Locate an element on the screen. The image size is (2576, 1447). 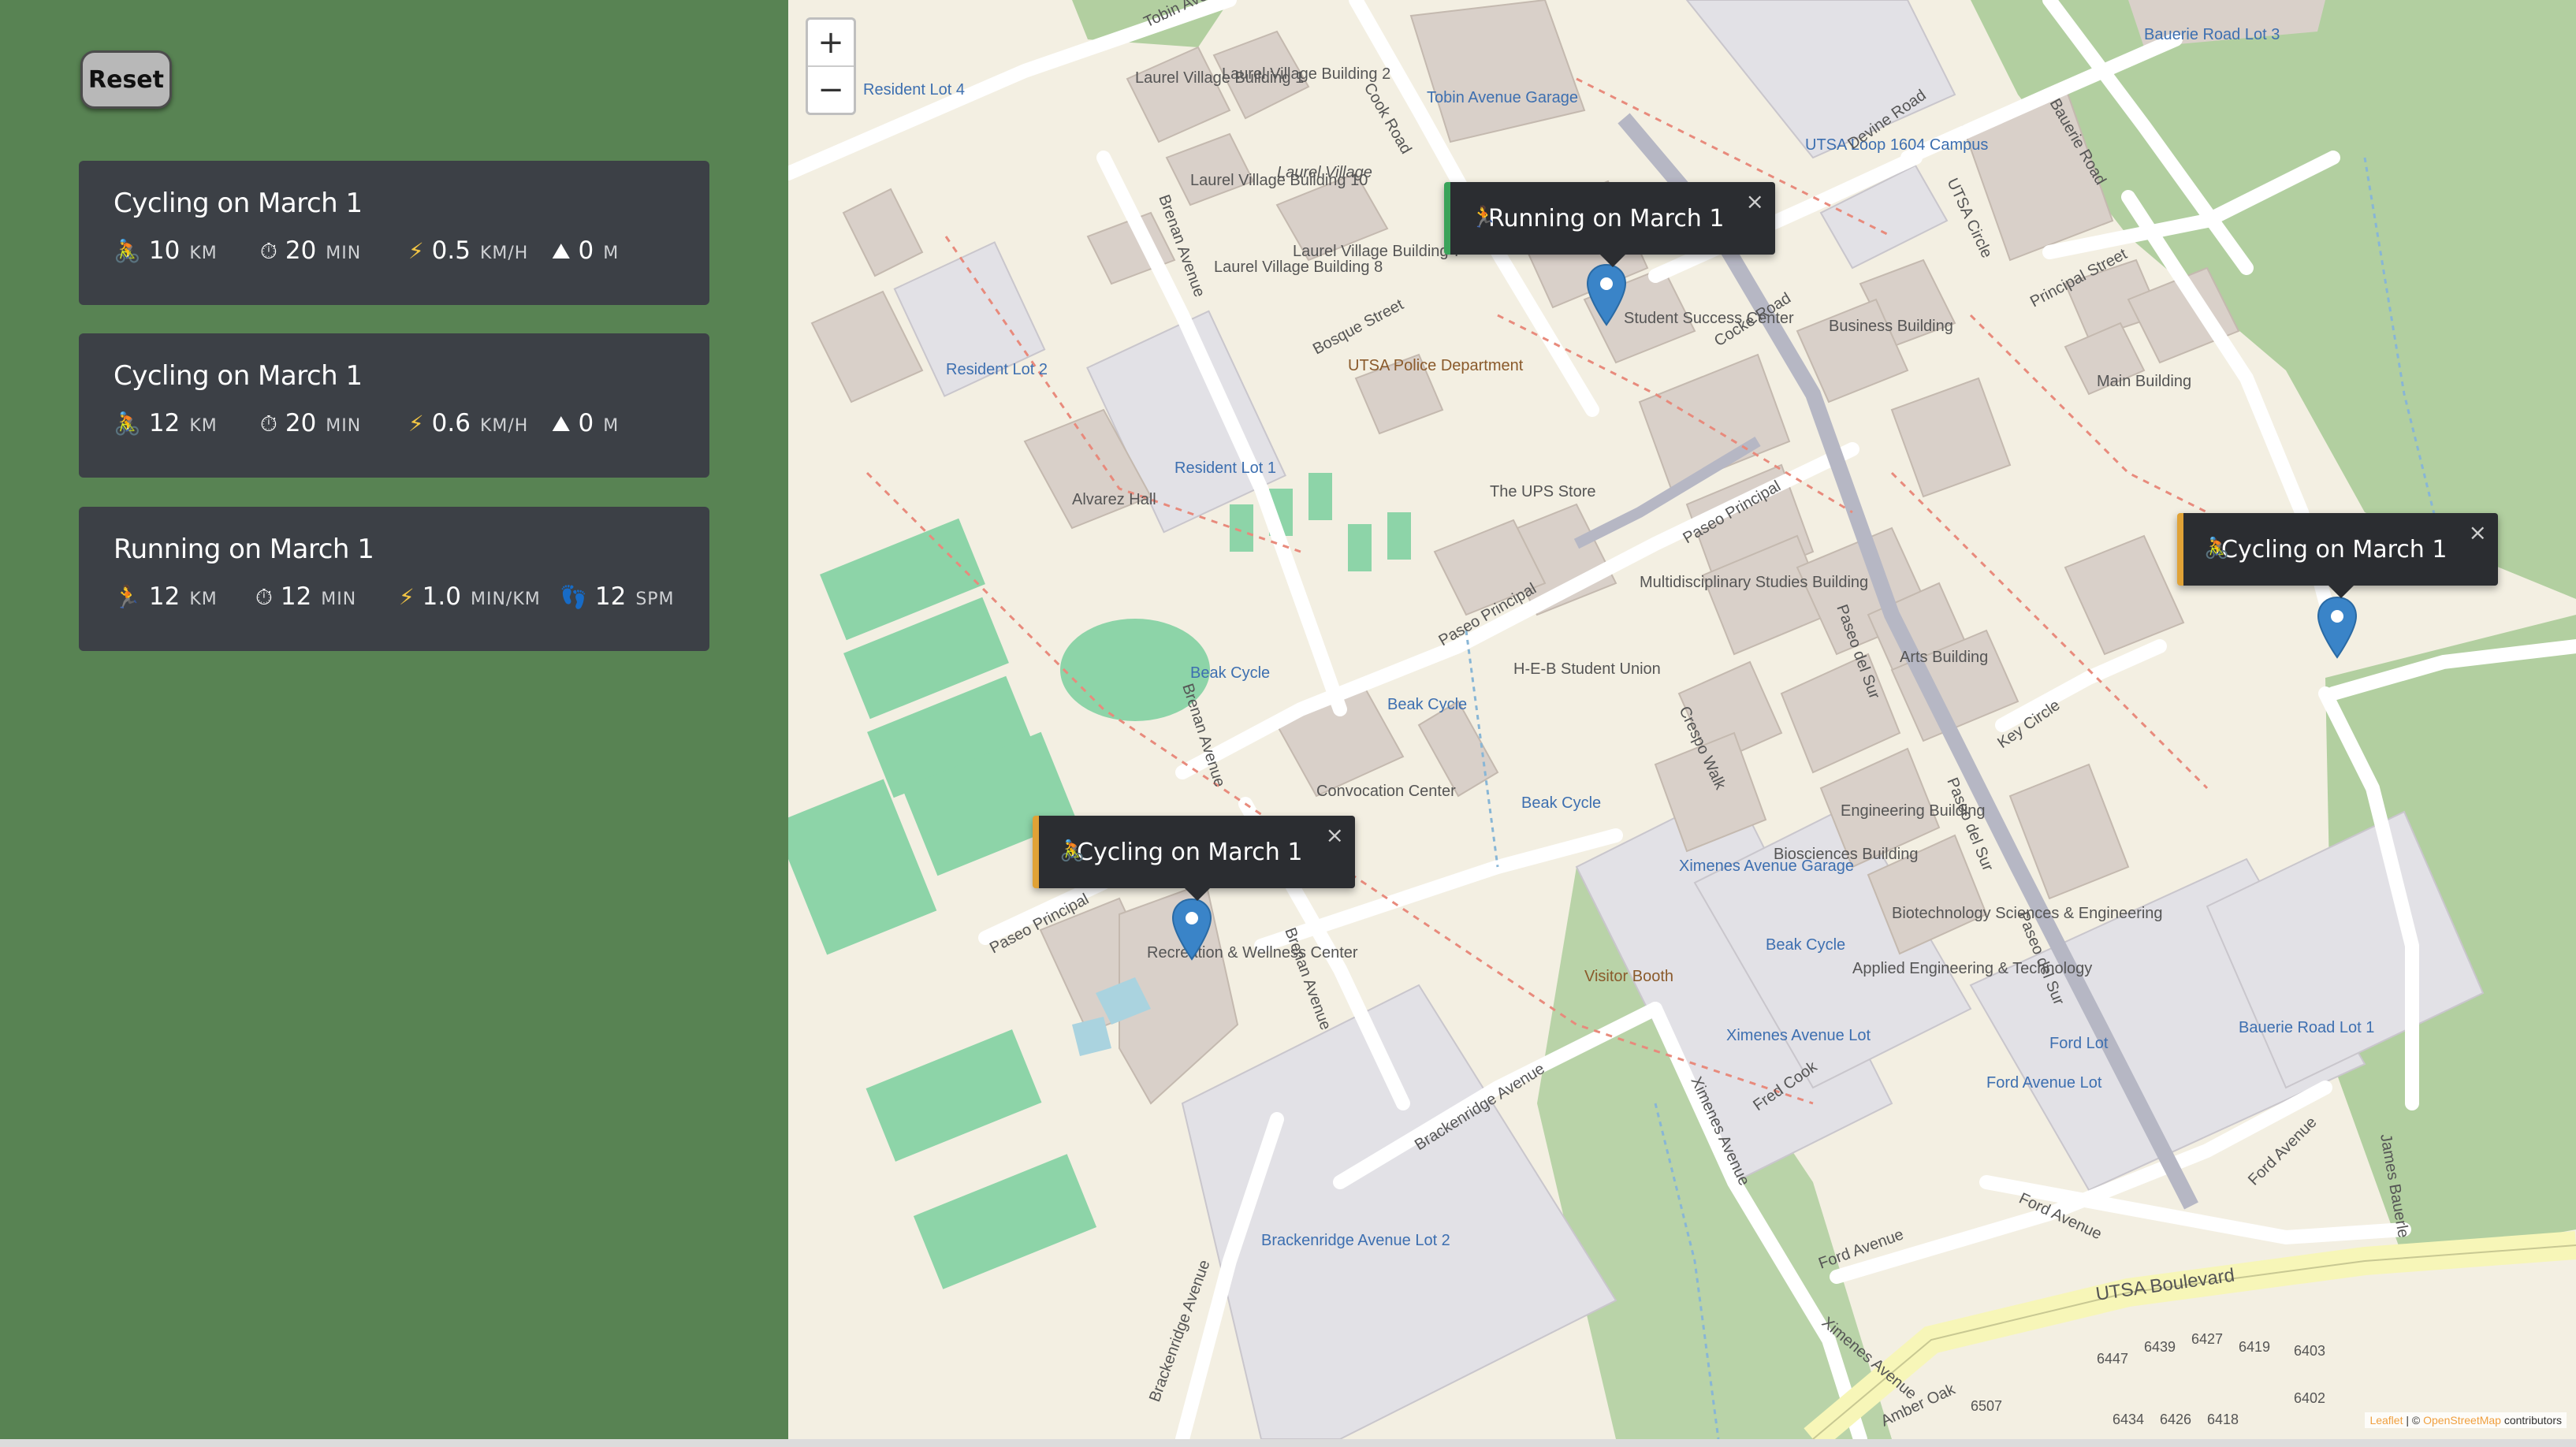
map-label: 6403 is located at coordinates (2309, 1351).